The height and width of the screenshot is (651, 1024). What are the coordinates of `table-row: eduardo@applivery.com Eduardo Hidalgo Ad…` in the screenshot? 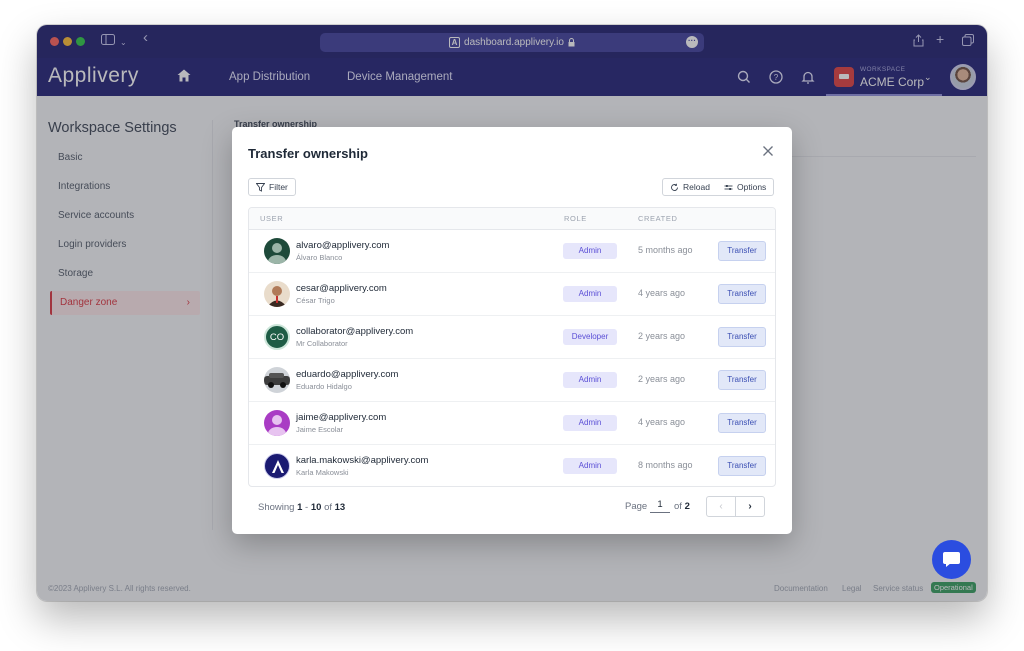 It's located at (512, 380).